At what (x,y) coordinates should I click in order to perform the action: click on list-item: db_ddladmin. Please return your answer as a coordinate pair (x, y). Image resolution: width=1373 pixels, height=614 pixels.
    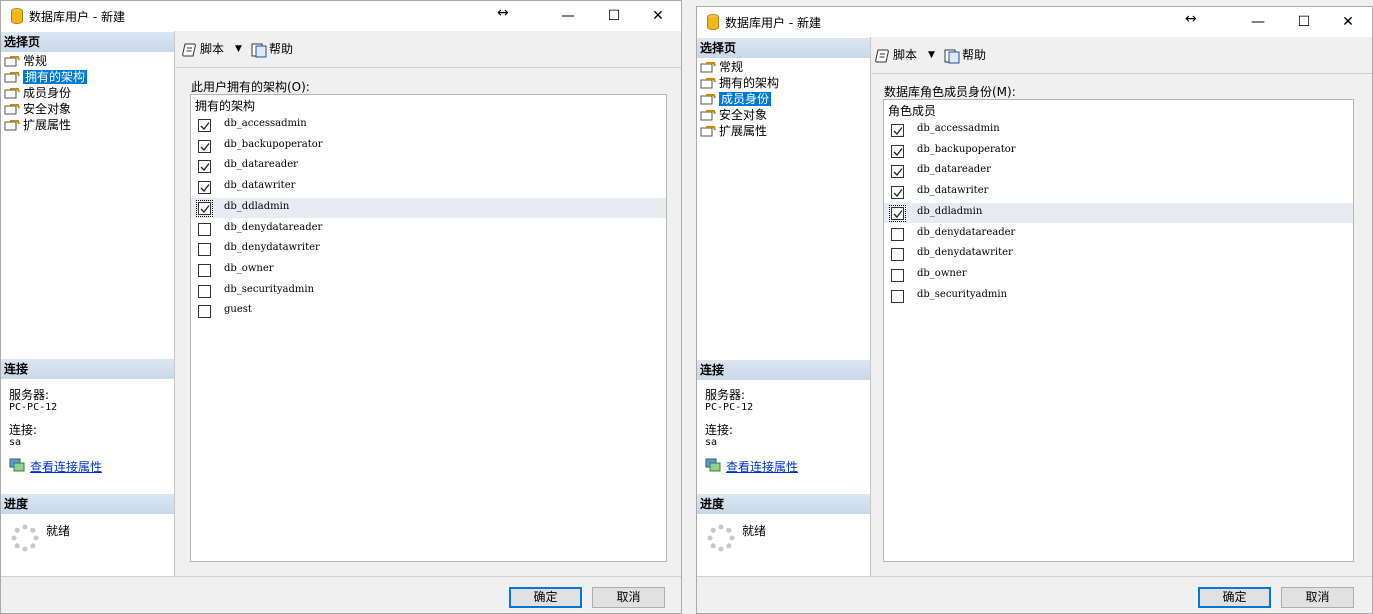
    Looking at the image, I should click on (1118, 212).